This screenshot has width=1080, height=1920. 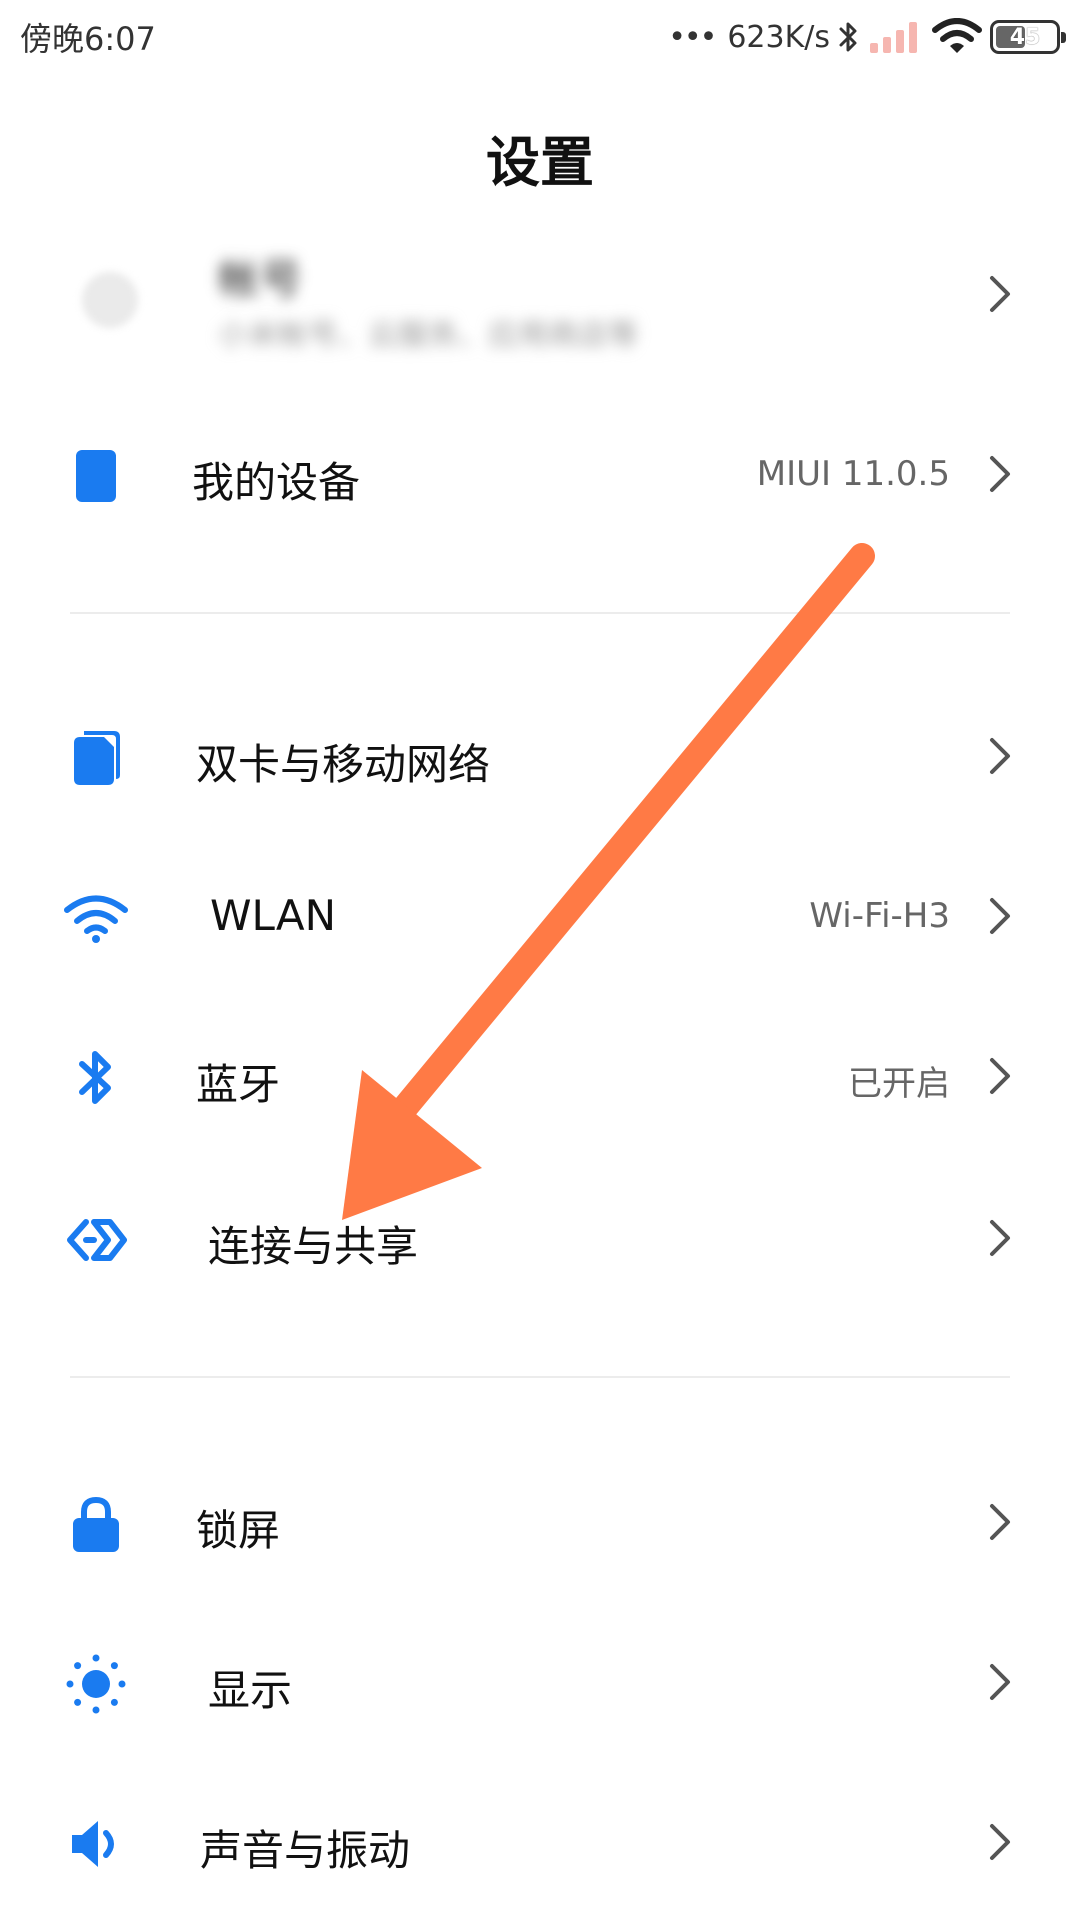 What do you see at coordinates (96, 758) in the screenshot?
I see `sim-card-icon` at bounding box center [96, 758].